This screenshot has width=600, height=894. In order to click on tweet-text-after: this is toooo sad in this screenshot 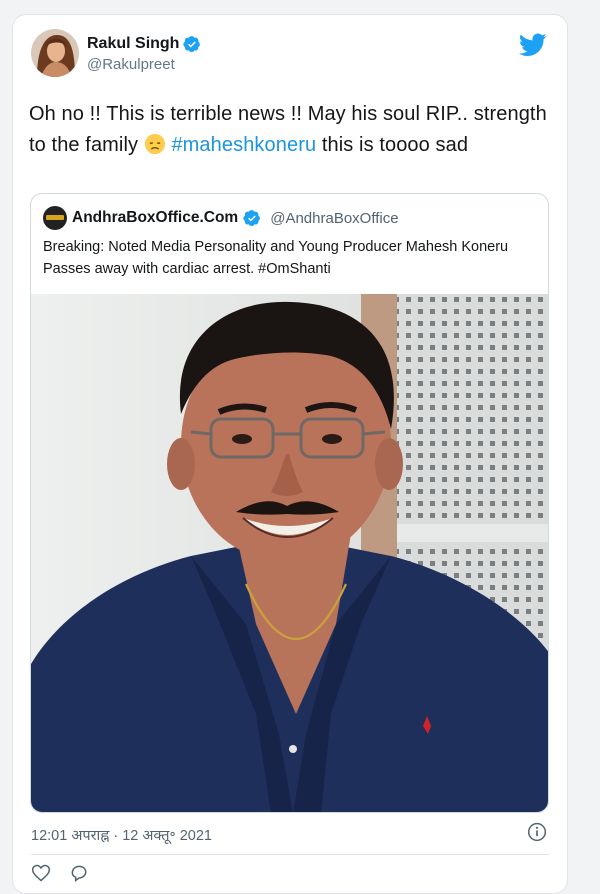, I will do `click(392, 145)`.